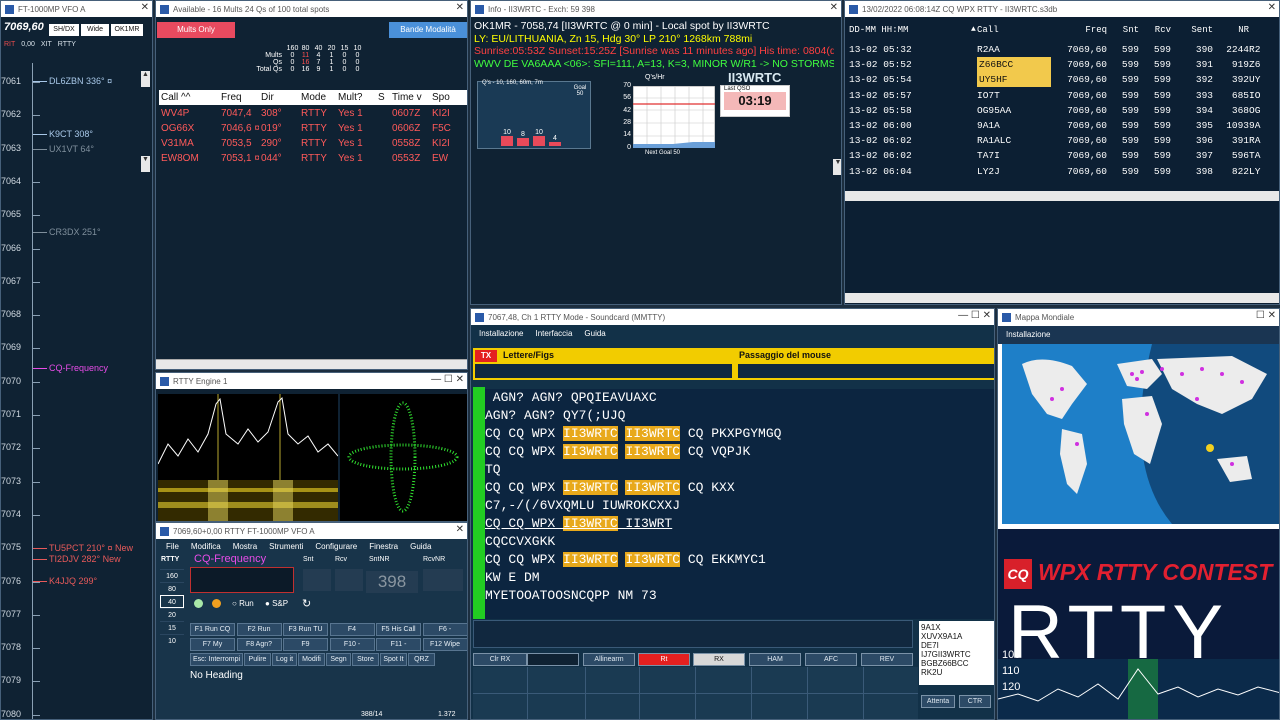 The width and height of the screenshot is (1280, 720). Describe the element at coordinates (172, 575) in the screenshot. I see `band-button: 160` at that location.